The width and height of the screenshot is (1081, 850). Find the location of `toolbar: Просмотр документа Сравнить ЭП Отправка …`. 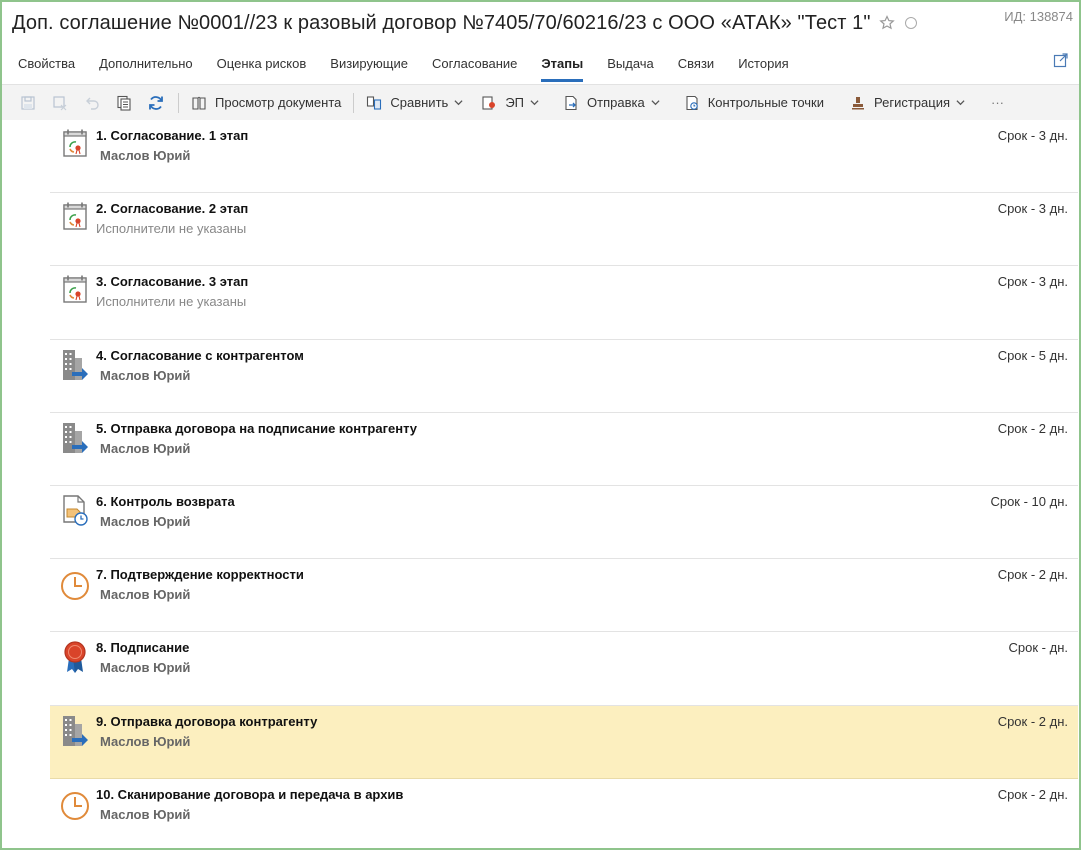

toolbar: Просмотр документа Сравнить ЭП Отправка … is located at coordinates (540, 102).